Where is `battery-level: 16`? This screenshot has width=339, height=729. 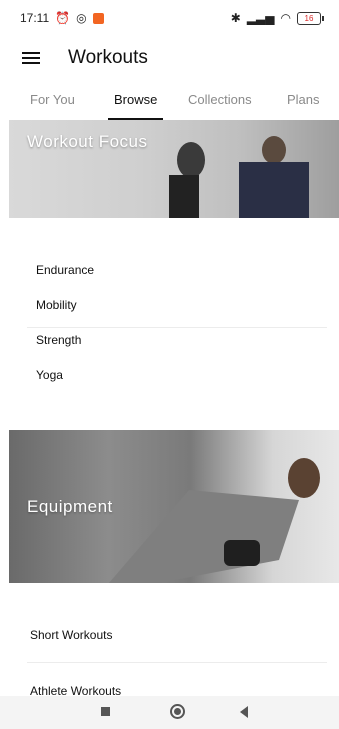 battery-level: 16 is located at coordinates (309, 18).